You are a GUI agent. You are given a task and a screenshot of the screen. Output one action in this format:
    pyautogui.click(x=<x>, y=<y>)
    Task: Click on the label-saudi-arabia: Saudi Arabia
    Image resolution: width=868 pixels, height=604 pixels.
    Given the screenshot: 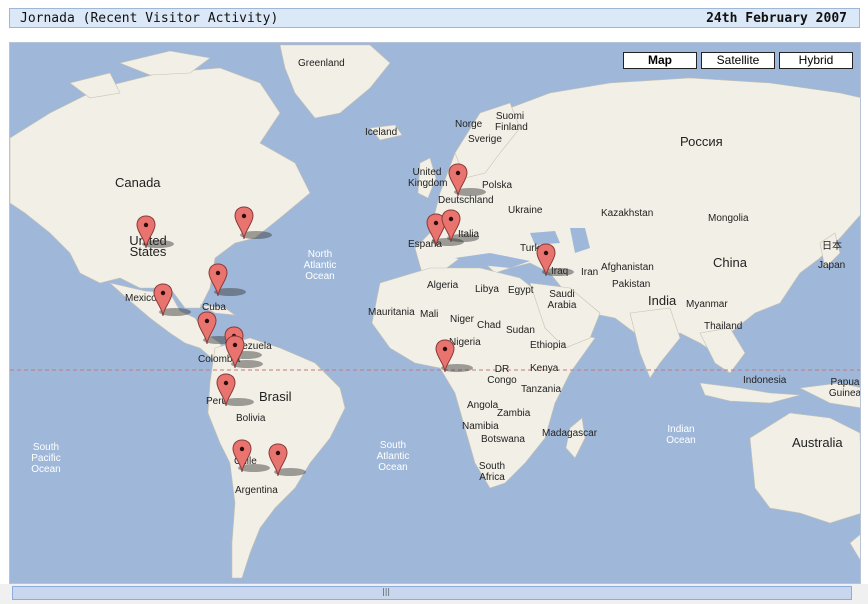 What is the action you would take?
    pyautogui.click(x=562, y=300)
    